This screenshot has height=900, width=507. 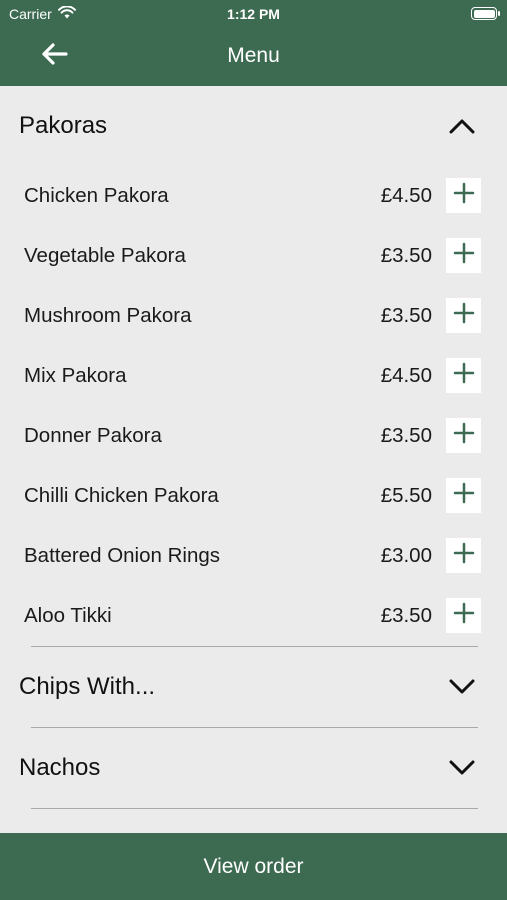 I want to click on menu-item: Mushroom Pakora £3.50, so click(x=253, y=316).